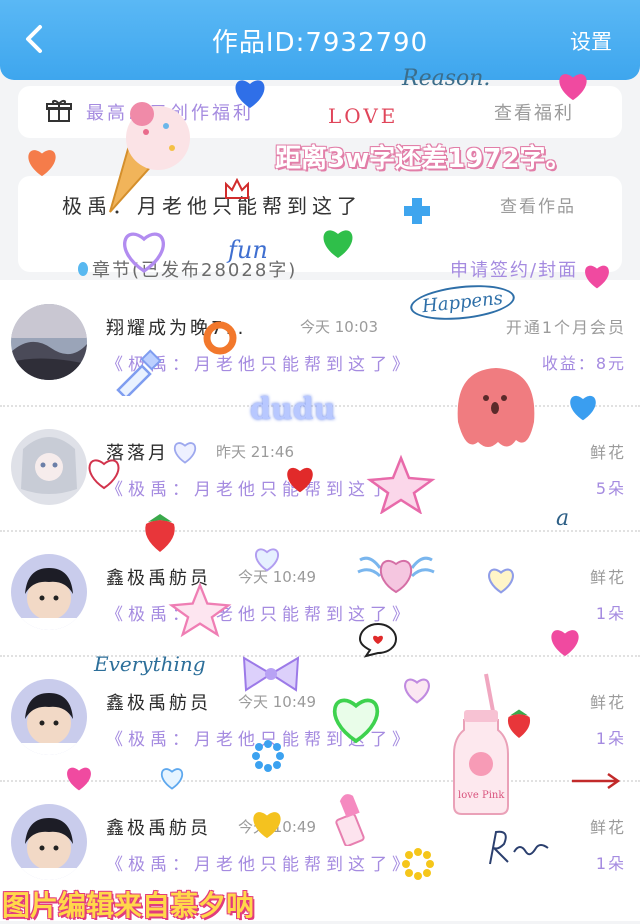 Image resolution: width=640 pixels, height=924 pixels. What do you see at coordinates (320, 593) in the screenshot?
I see `list-item: 鑫极禹舫员 今天 10:49 《极禹：月老他只能帮到这了》 鲜花 1朵` at bounding box center [320, 593].